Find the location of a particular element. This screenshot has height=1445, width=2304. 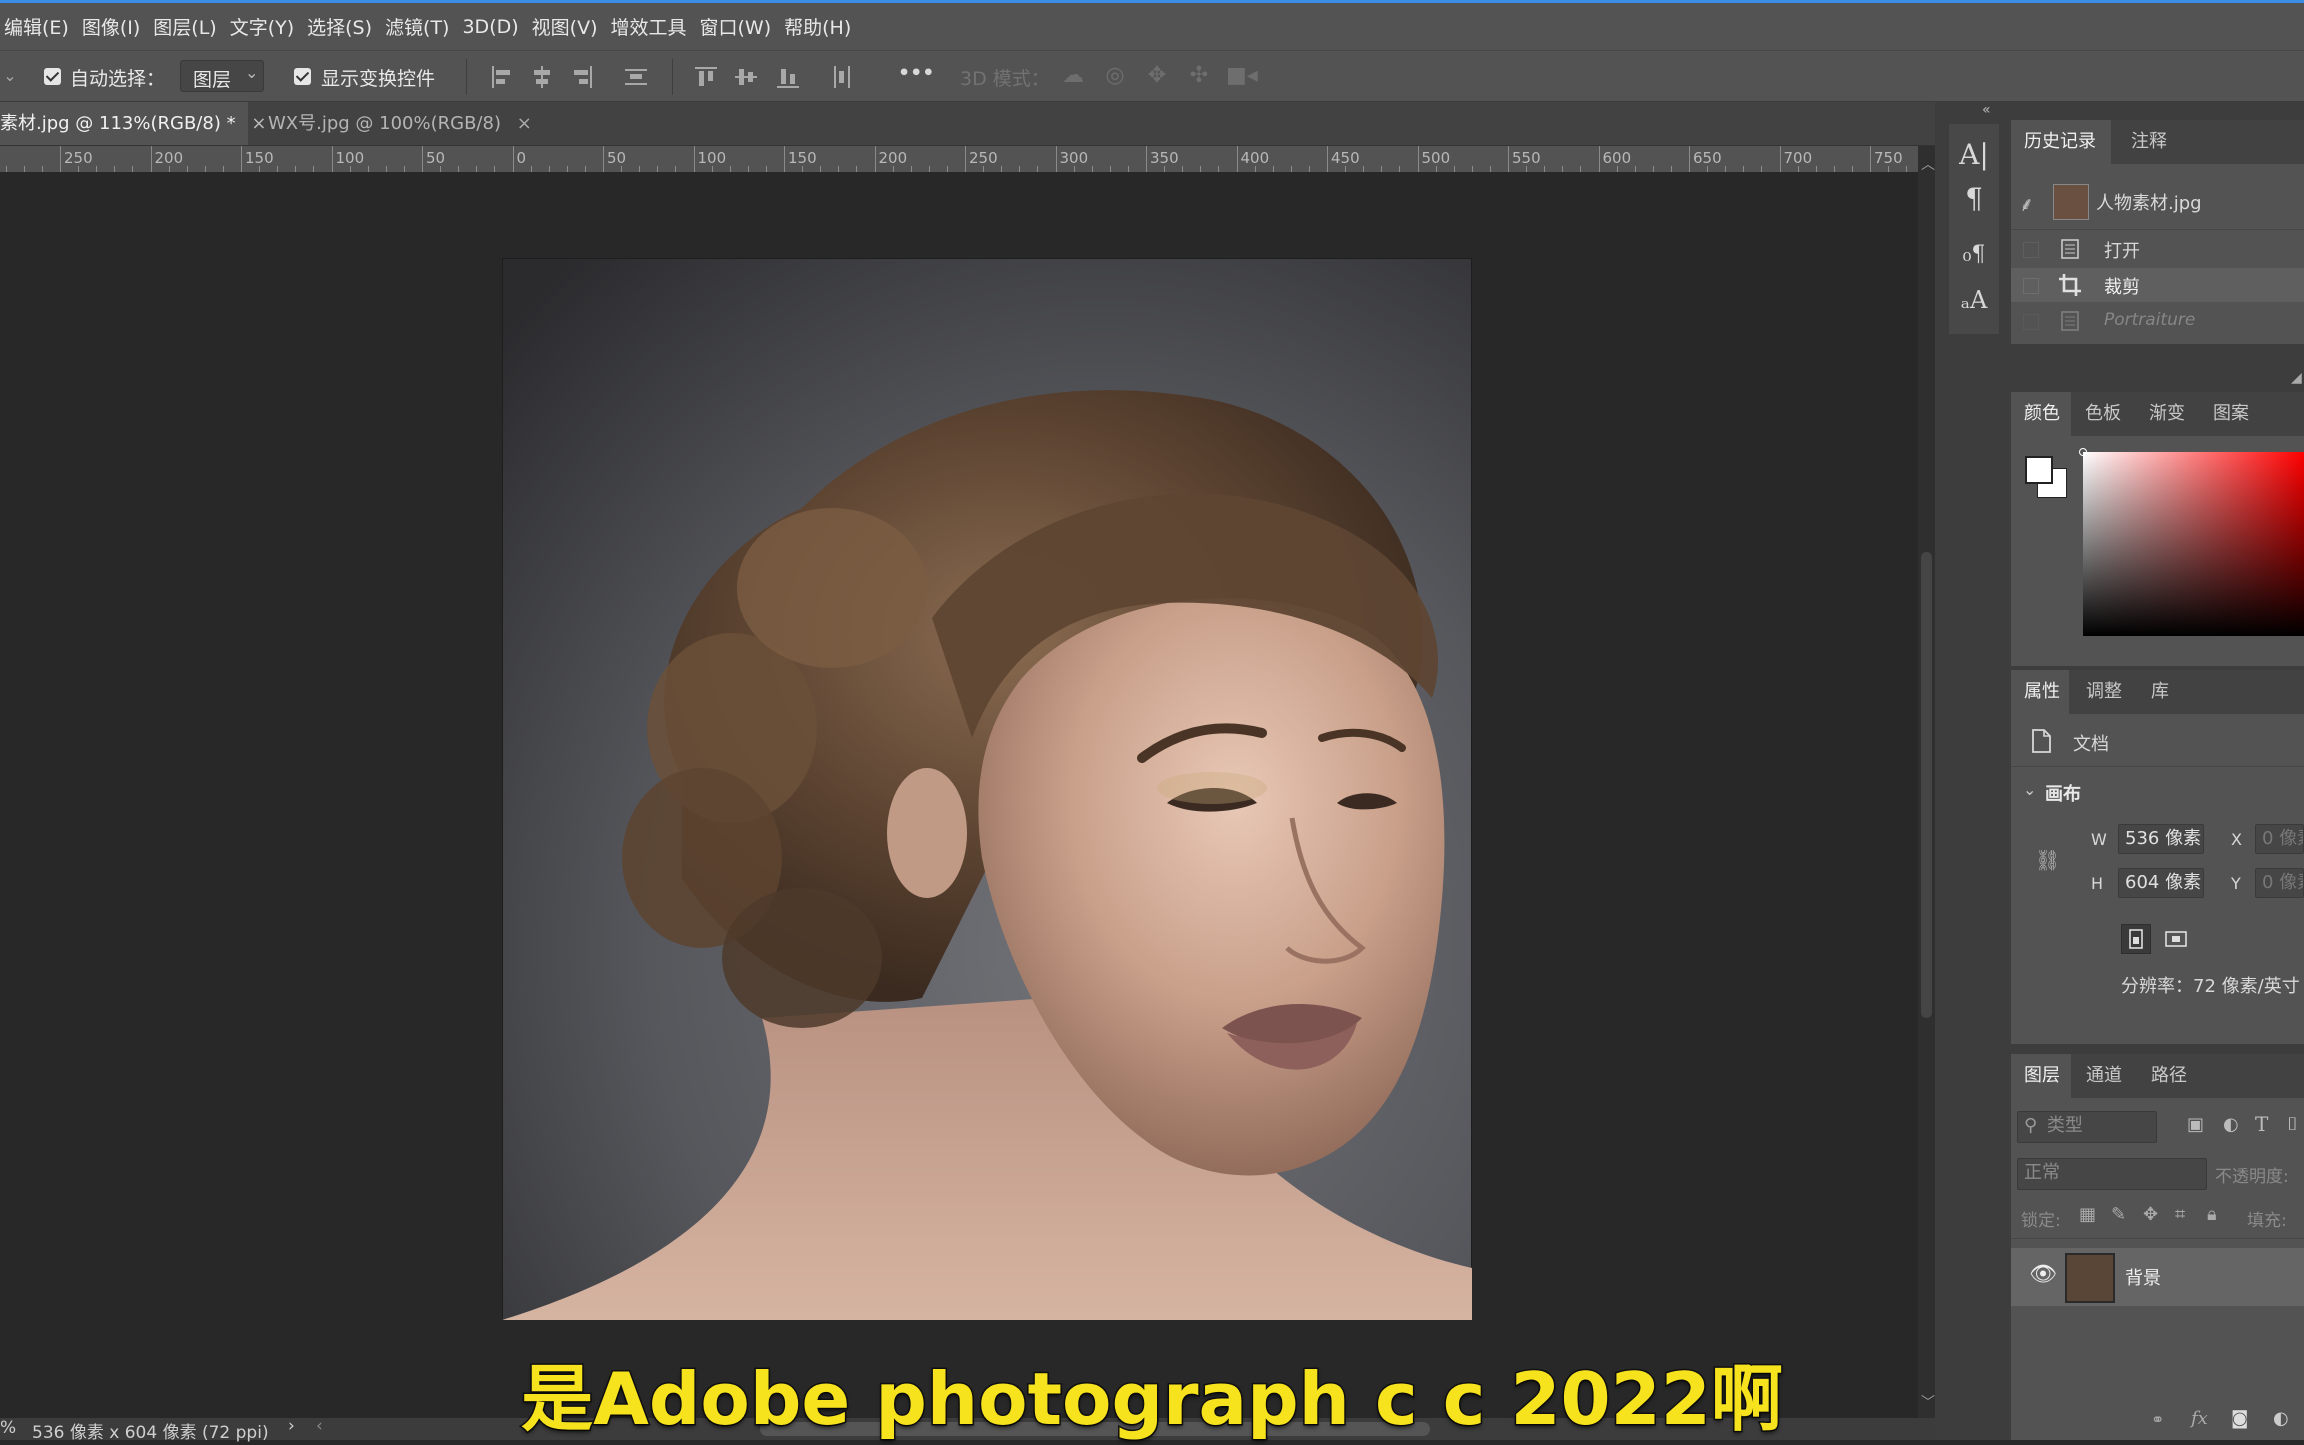

align-left-edges-icon is located at coordinates (502, 77).